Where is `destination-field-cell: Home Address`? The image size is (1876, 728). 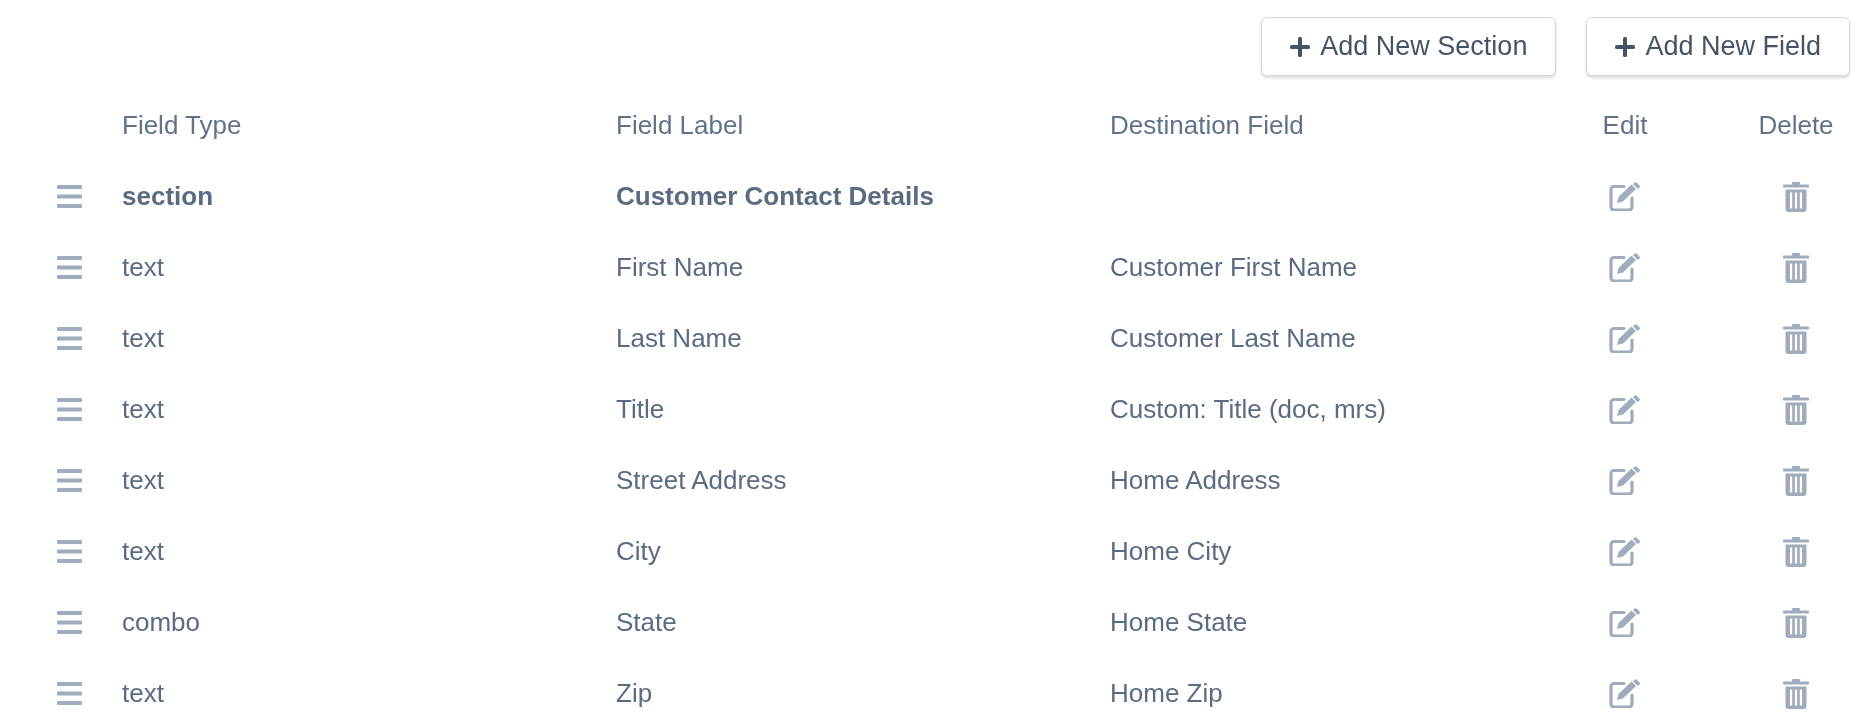
destination-field-cell: Home Address is located at coordinates (1195, 480).